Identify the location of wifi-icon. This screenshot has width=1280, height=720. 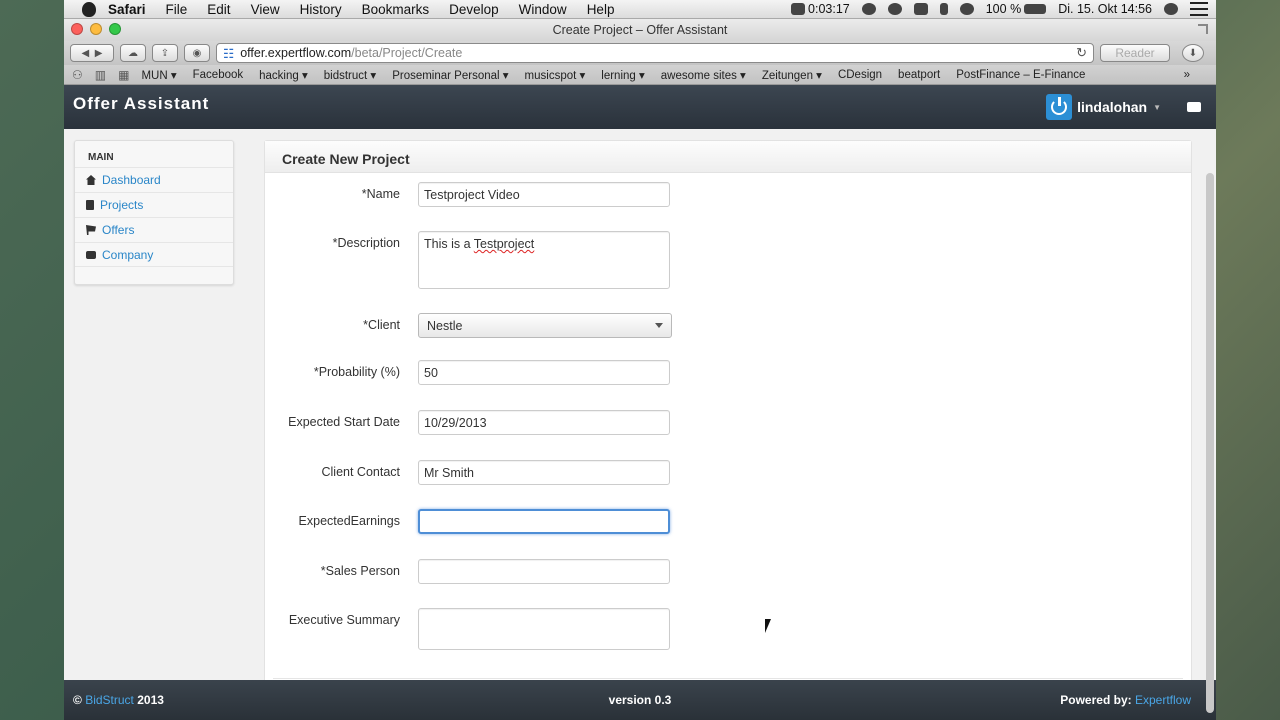
(966, 9).